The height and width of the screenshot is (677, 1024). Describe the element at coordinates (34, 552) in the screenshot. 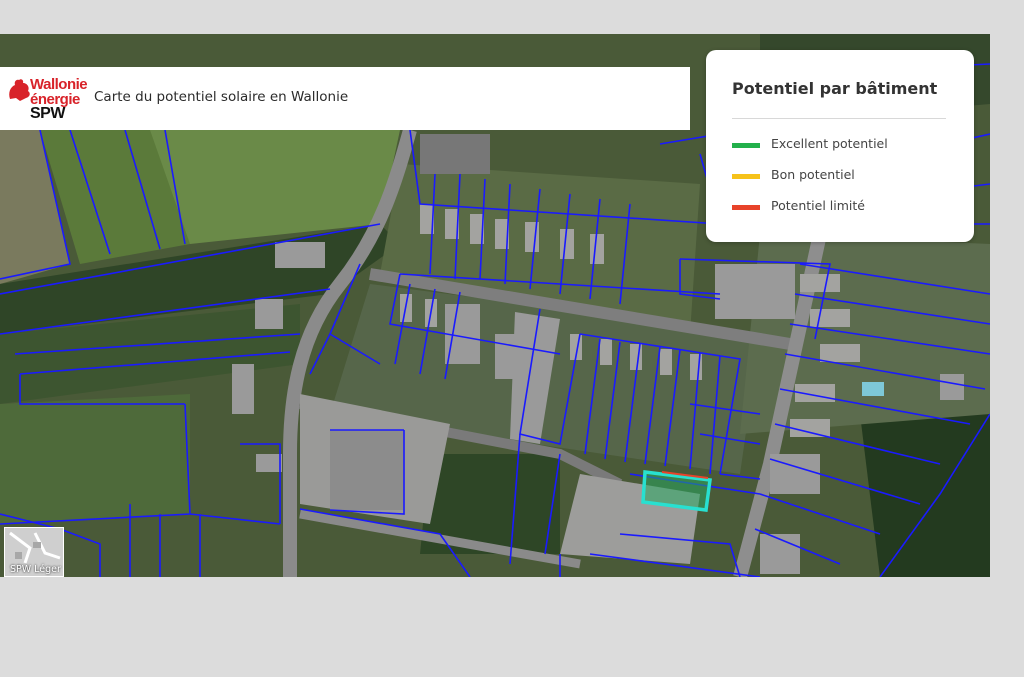

I see `basemap-layer-switcher: SPW Léger` at that location.